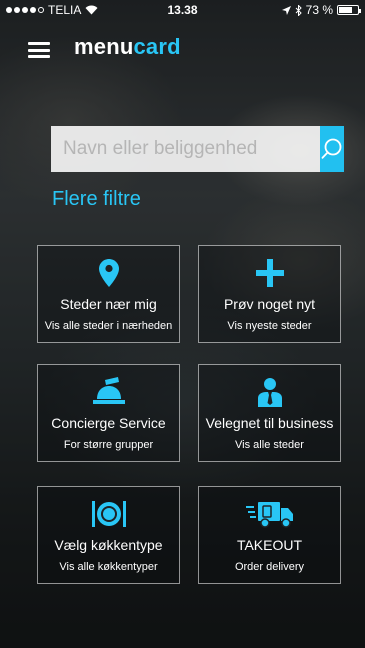 This screenshot has height=648, width=365. I want to click on tile-business: Velegnet til business Vis alle steder, so click(269, 413).